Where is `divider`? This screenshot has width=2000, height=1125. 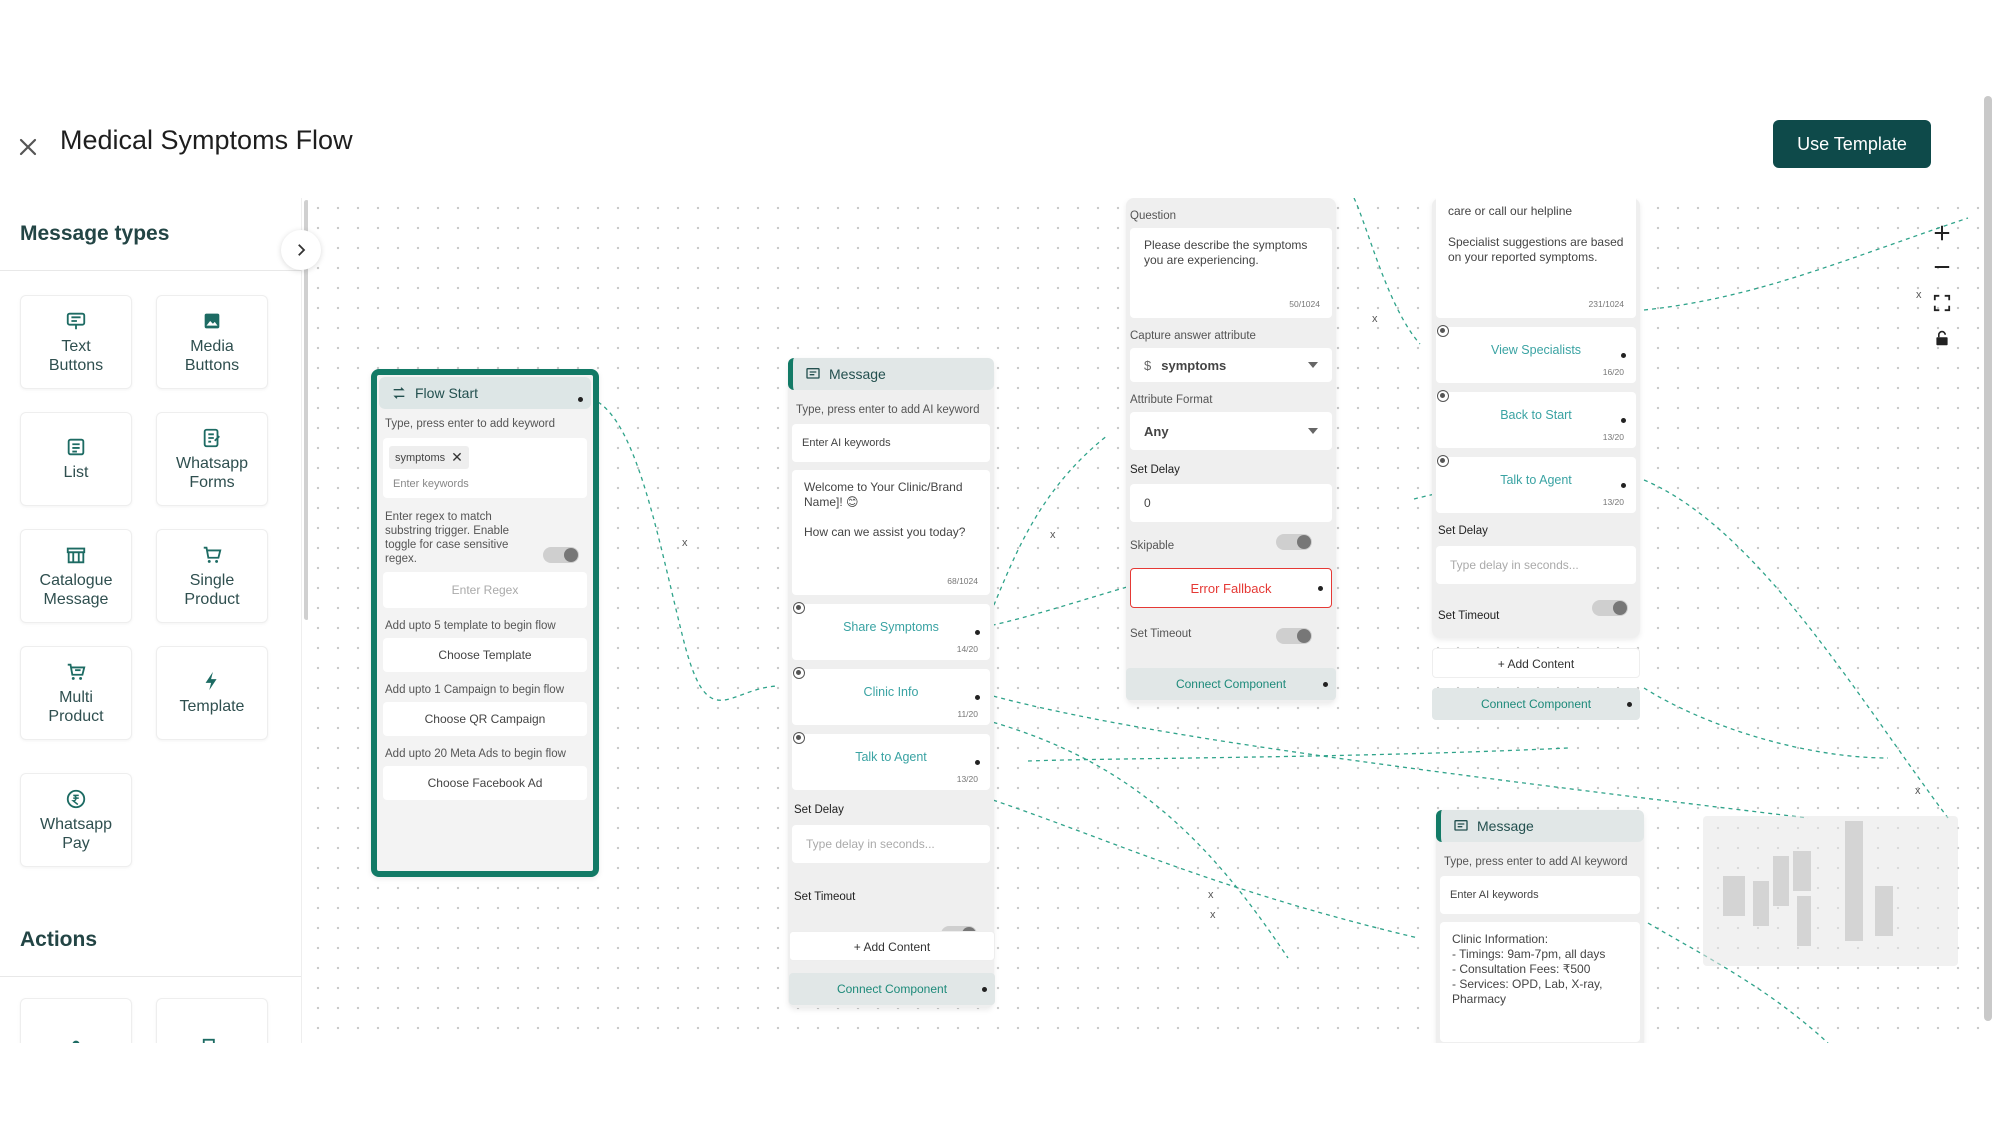
divider is located at coordinates (150, 976).